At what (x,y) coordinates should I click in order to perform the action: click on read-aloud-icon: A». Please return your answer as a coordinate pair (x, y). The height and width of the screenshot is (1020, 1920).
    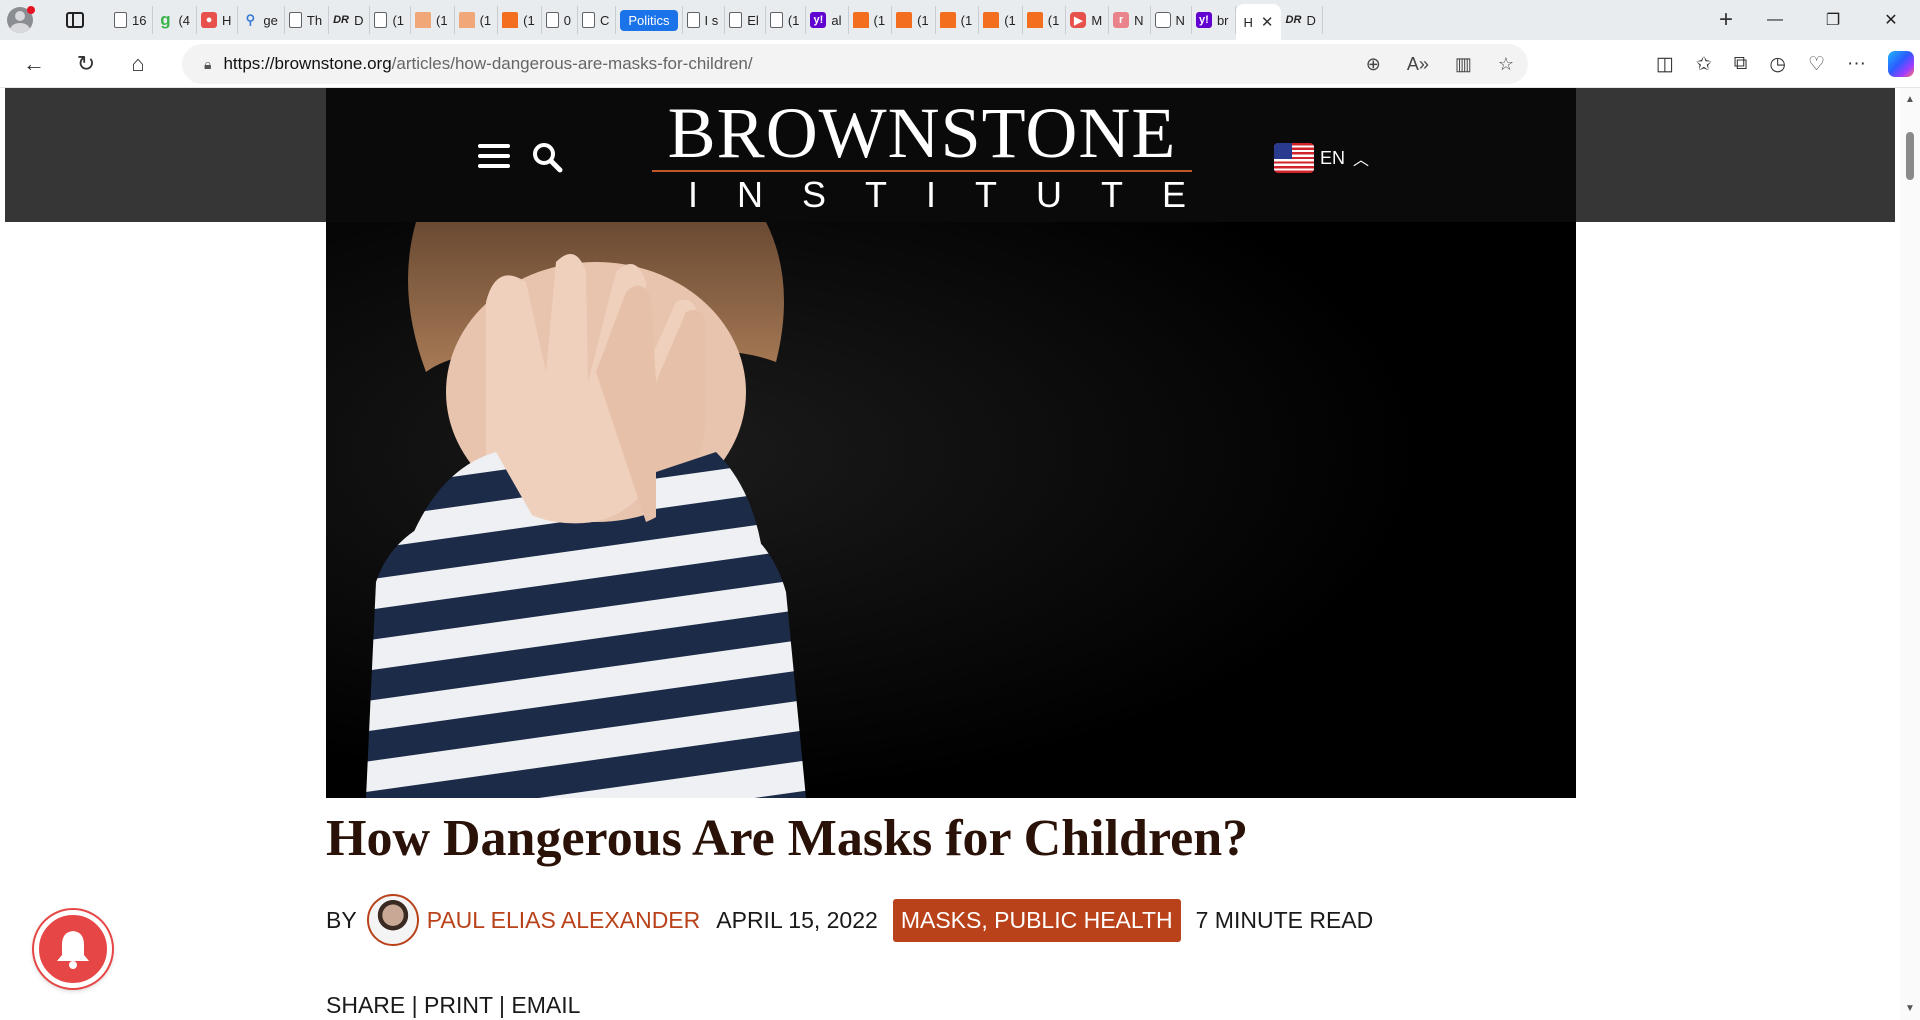
    Looking at the image, I should click on (1418, 64).